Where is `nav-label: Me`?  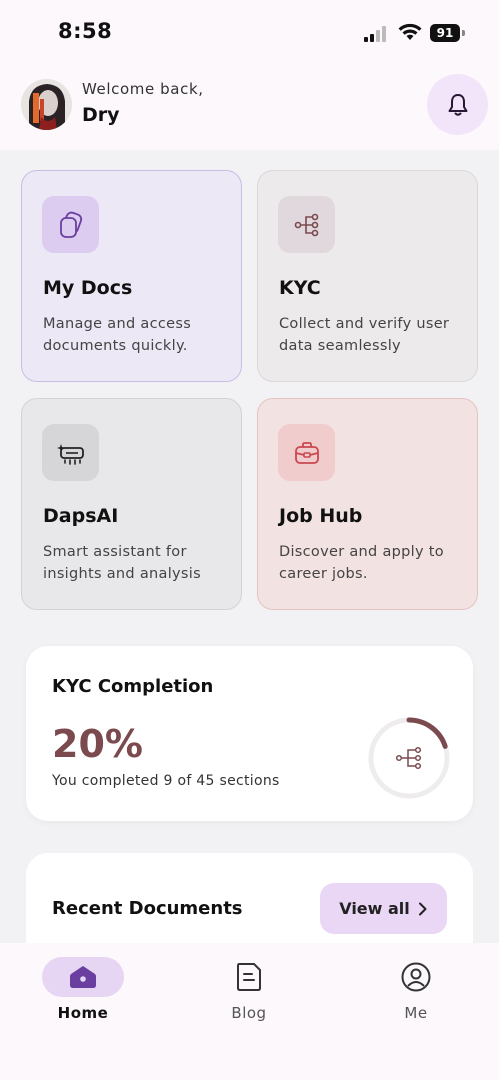 nav-label: Me is located at coordinates (416, 1013).